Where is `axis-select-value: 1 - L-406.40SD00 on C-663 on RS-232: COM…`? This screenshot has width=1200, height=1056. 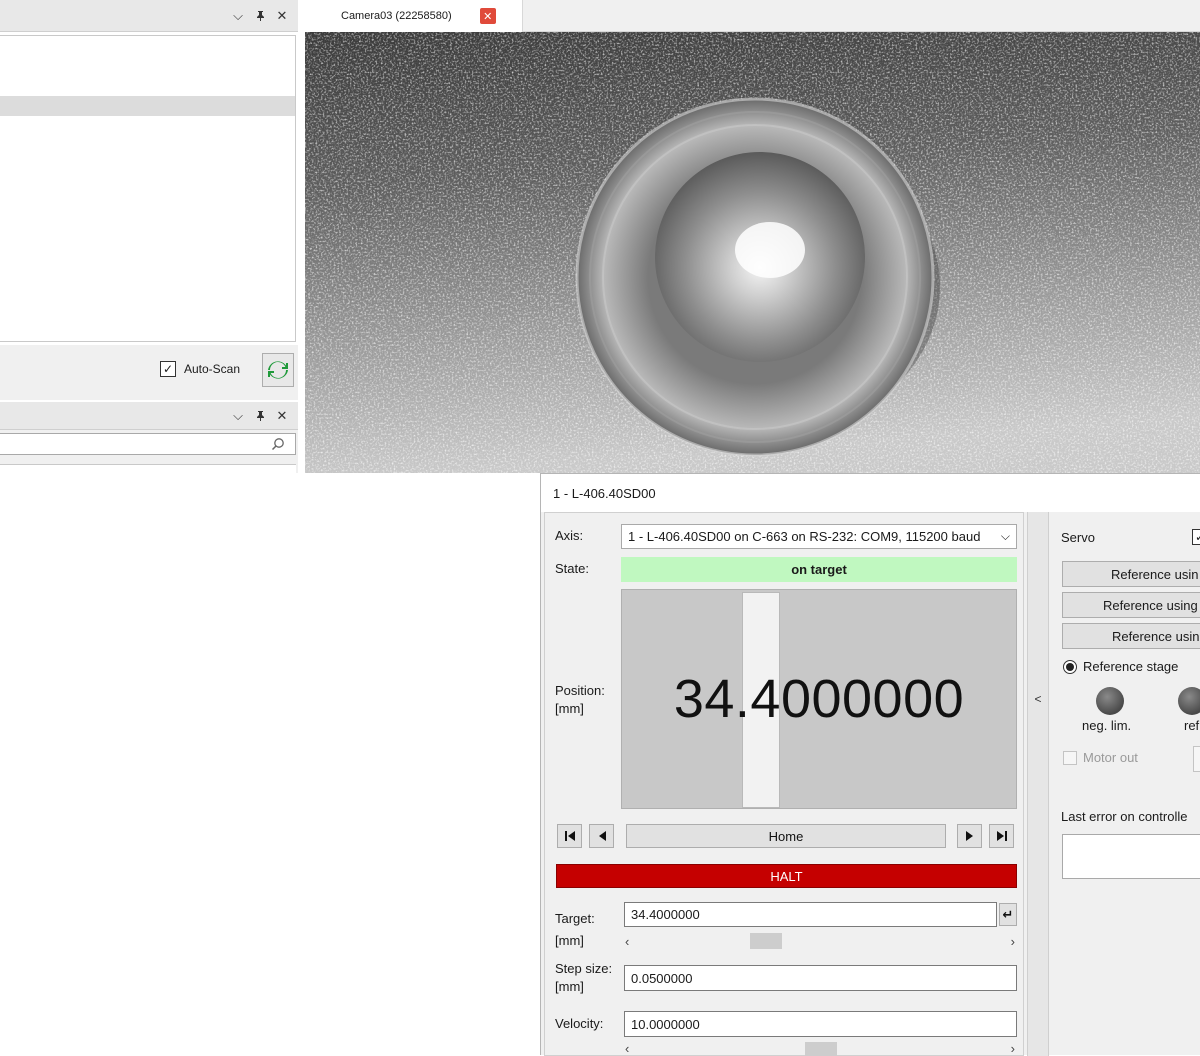 axis-select-value: 1 - L-406.40SD00 on C-663 on RS-232: COM… is located at coordinates (804, 536).